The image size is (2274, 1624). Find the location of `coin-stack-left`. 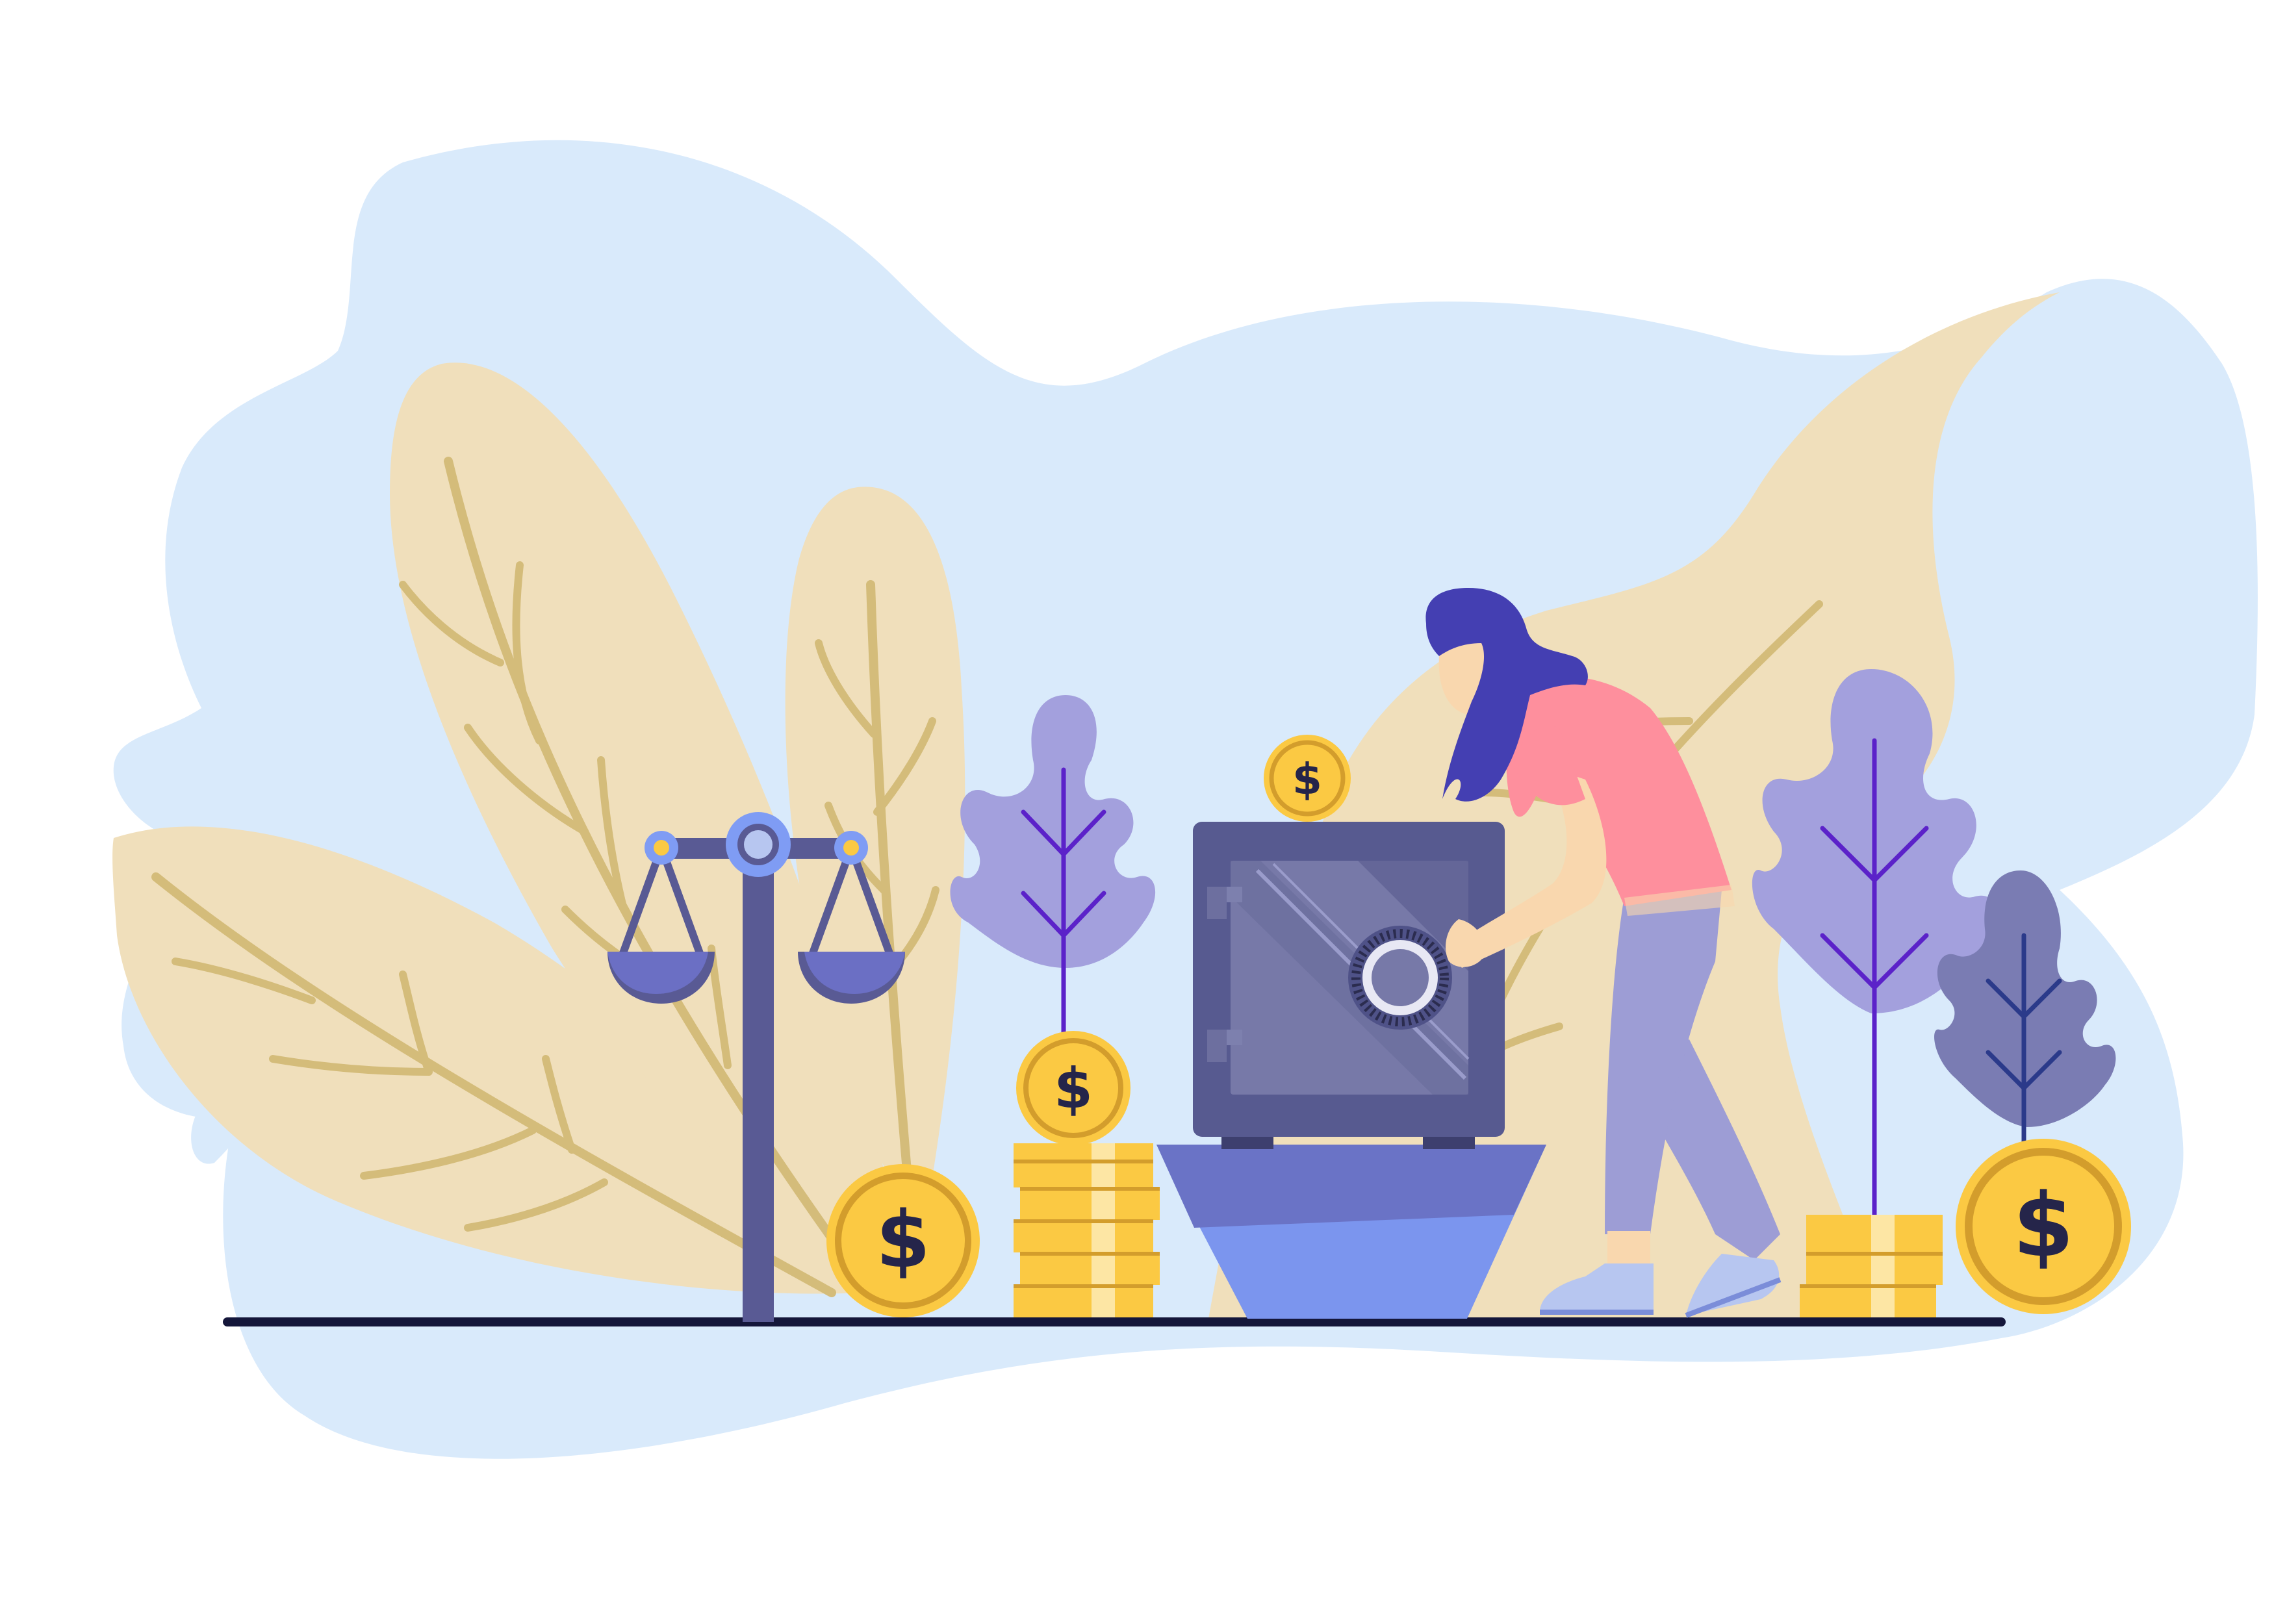

coin-stack-left is located at coordinates (1087, 1230).